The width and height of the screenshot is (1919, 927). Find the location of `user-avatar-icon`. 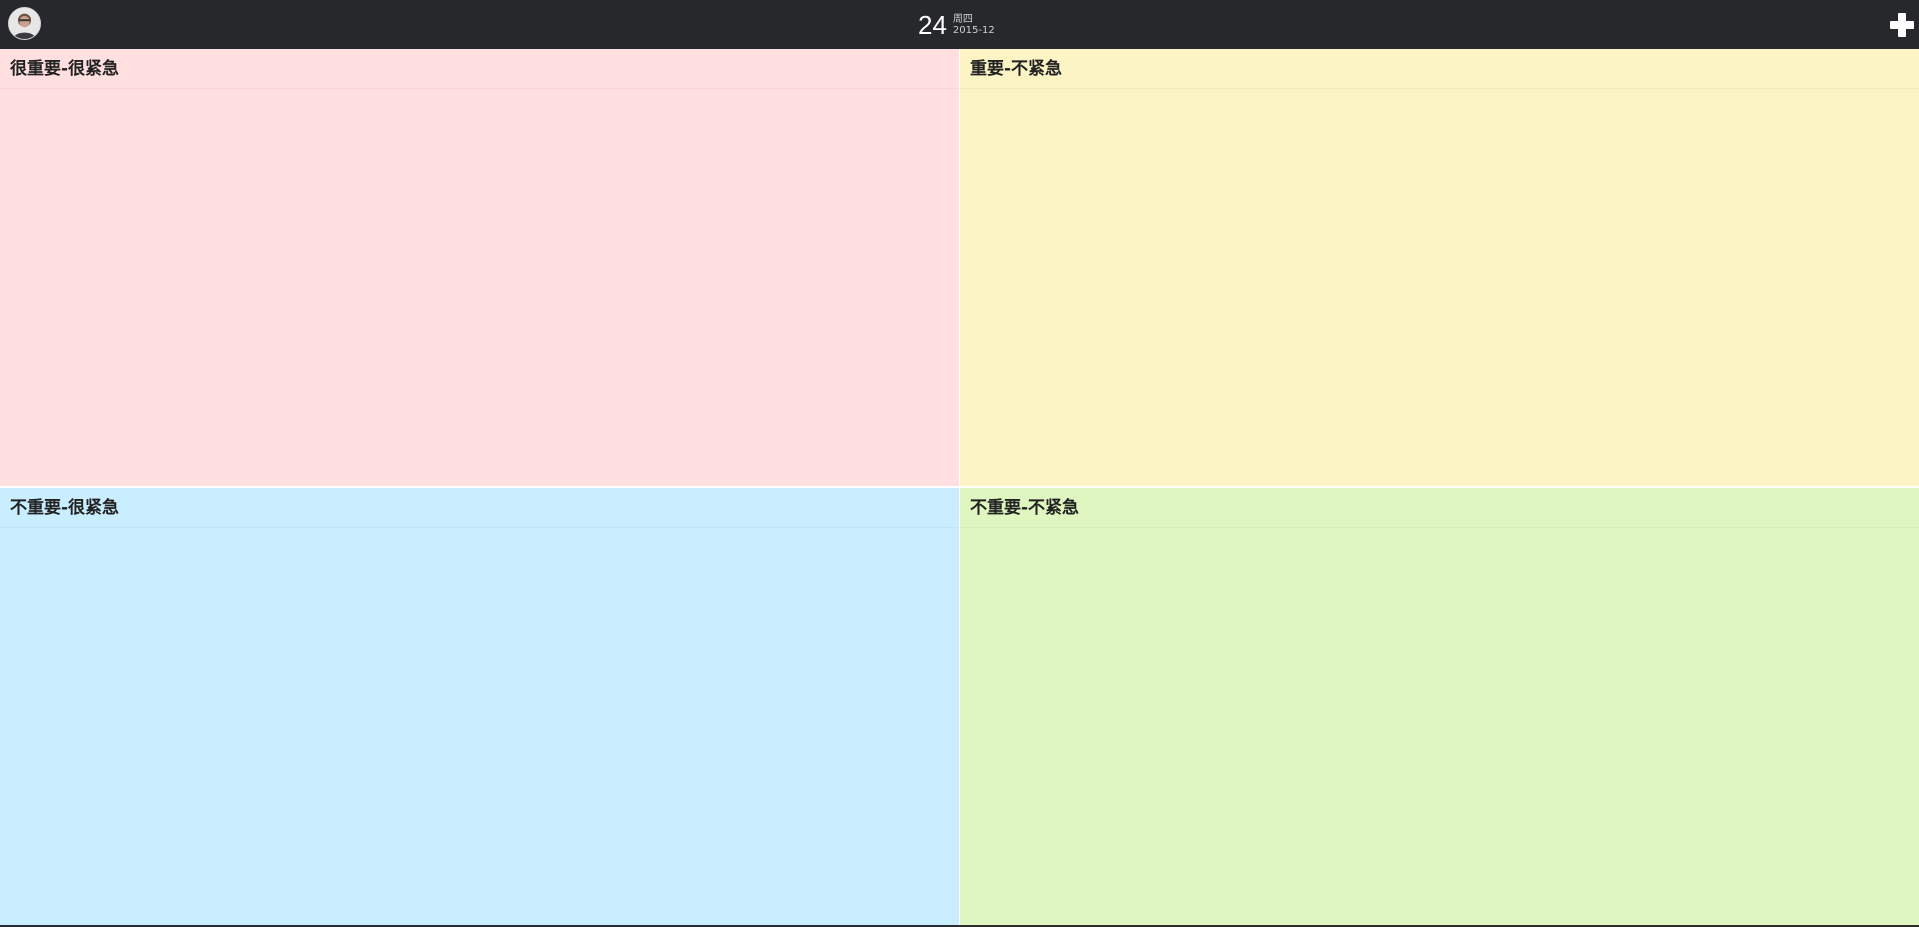

user-avatar-icon is located at coordinates (24, 23).